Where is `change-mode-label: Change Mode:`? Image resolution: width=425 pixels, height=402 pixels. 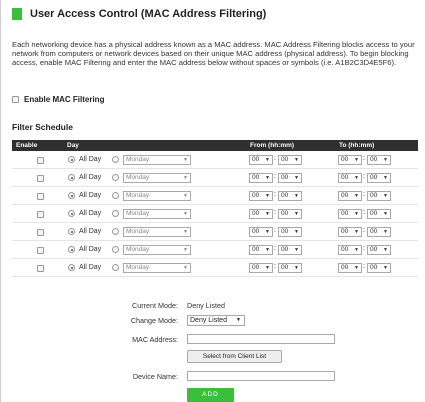 change-mode-label: Change Mode: is located at coordinates (154, 320).